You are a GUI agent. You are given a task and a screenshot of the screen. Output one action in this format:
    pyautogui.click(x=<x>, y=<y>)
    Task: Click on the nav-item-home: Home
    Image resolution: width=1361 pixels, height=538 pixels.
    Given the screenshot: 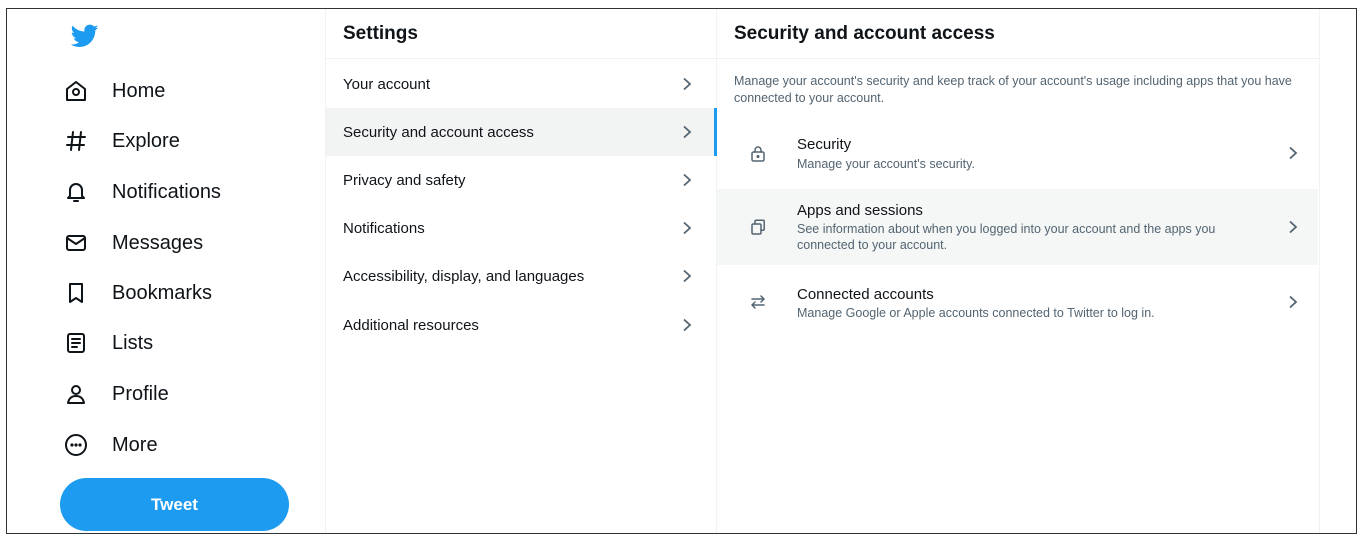 What is the action you would take?
    pyautogui.click(x=114, y=91)
    